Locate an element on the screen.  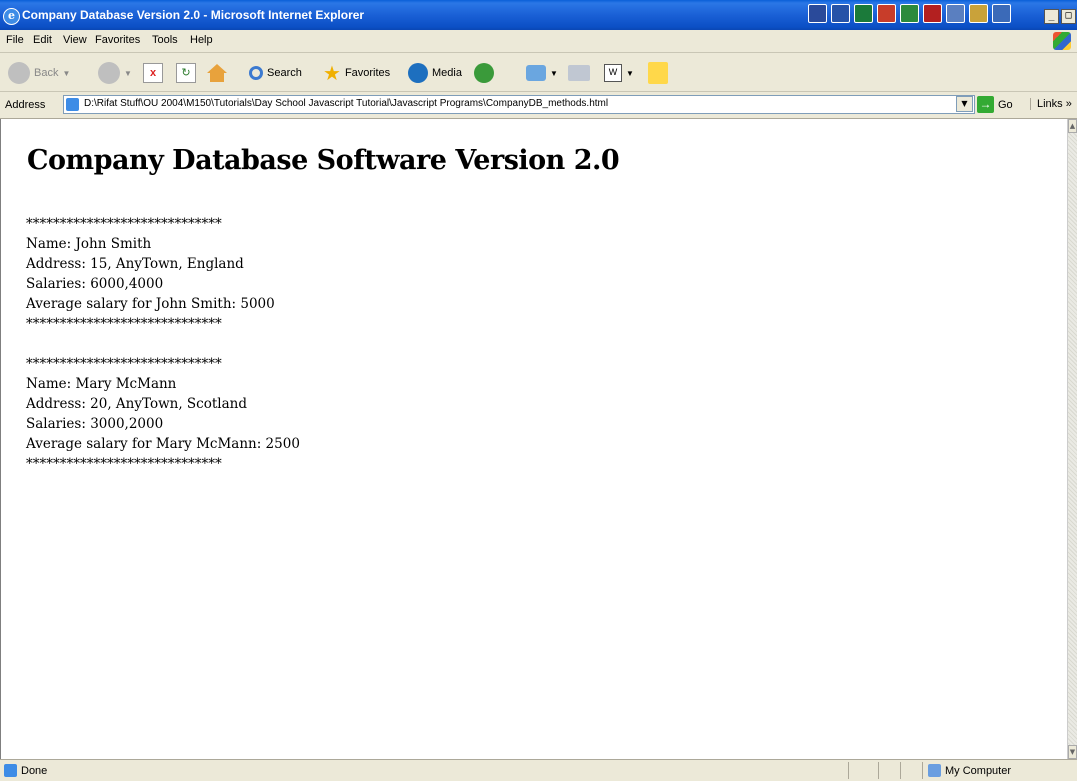
computer-icon is located at coordinates (934, 770).